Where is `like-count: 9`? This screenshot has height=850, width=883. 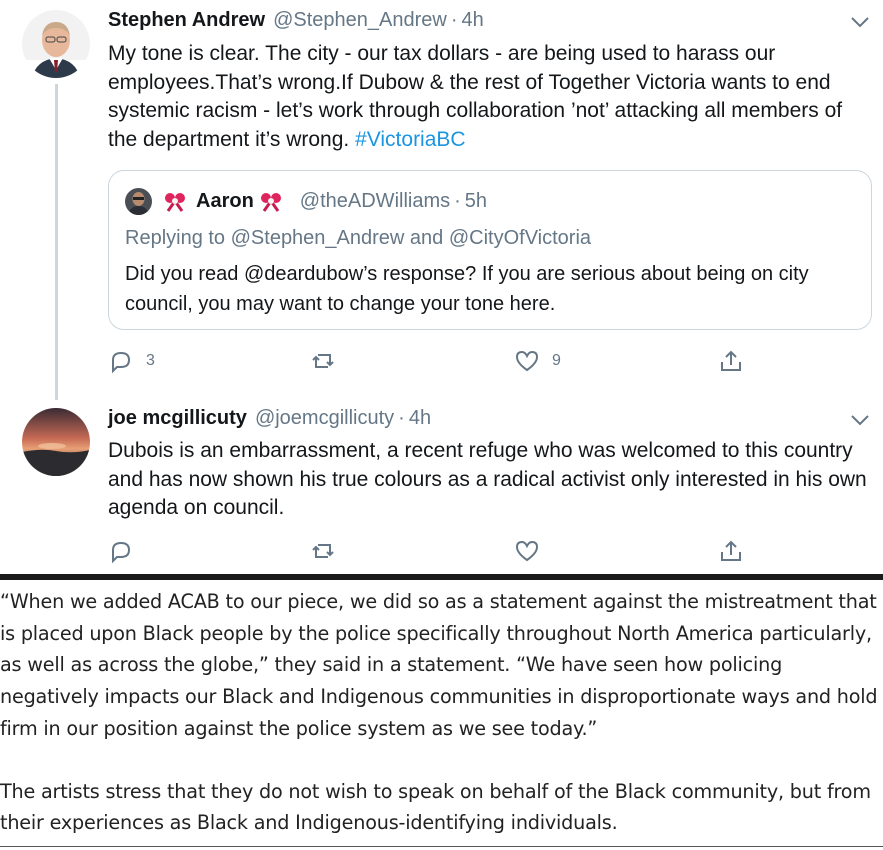
like-count: 9 is located at coordinates (556, 360).